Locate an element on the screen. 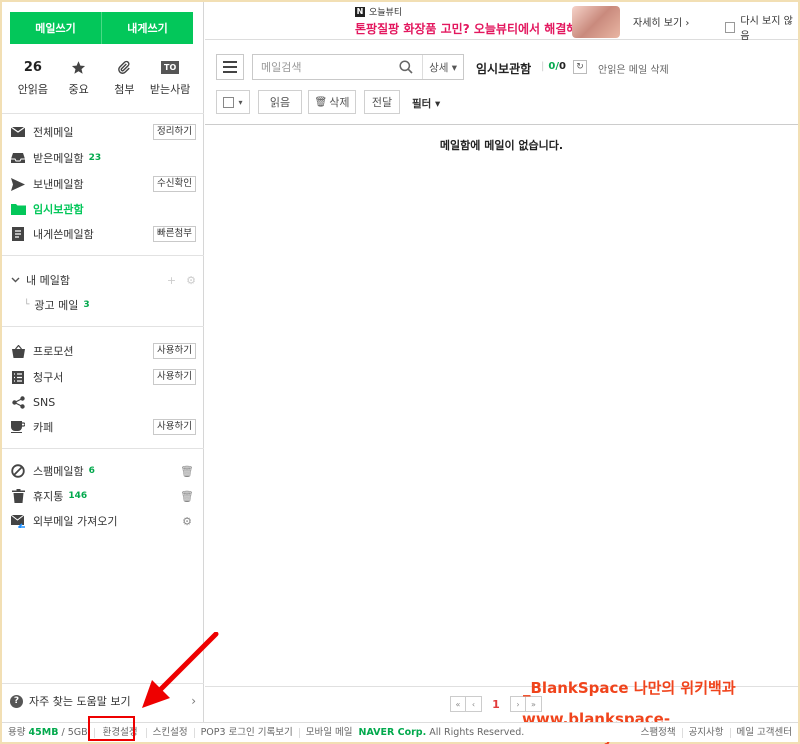 This screenshot has width=800, height=744. paperclip-icon is located at coordinates (124, 67).